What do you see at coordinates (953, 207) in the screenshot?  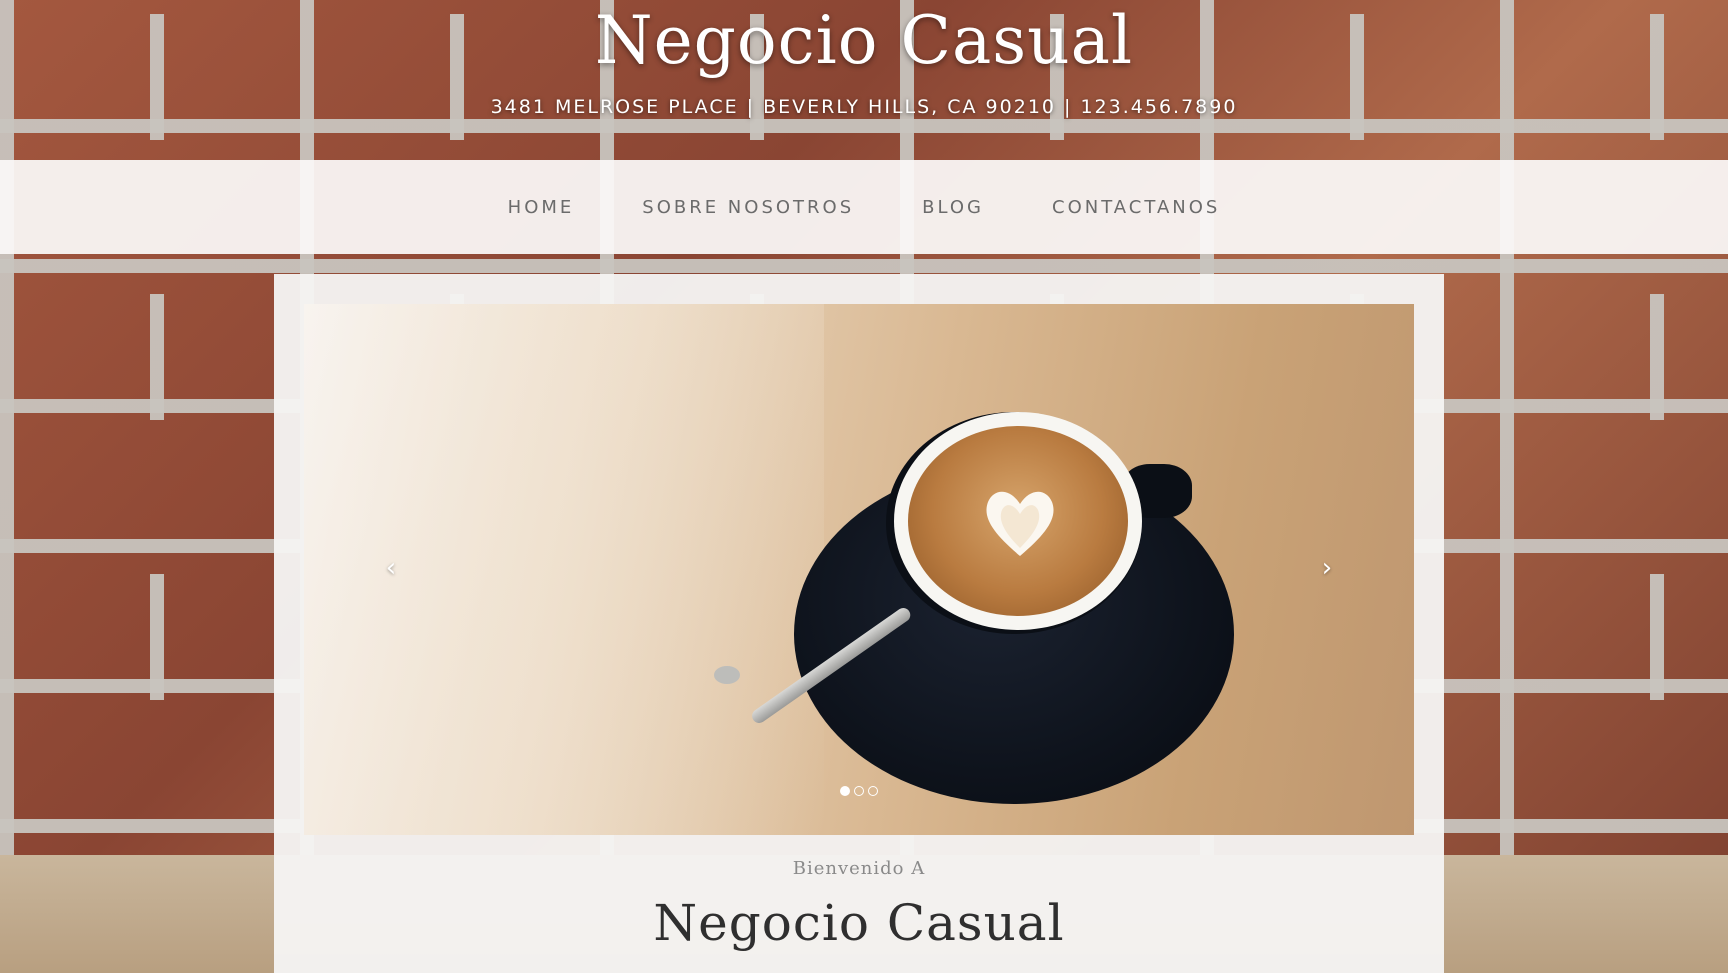 I see `nav-item-blog: BLOG` at bounding box center [953, 207].